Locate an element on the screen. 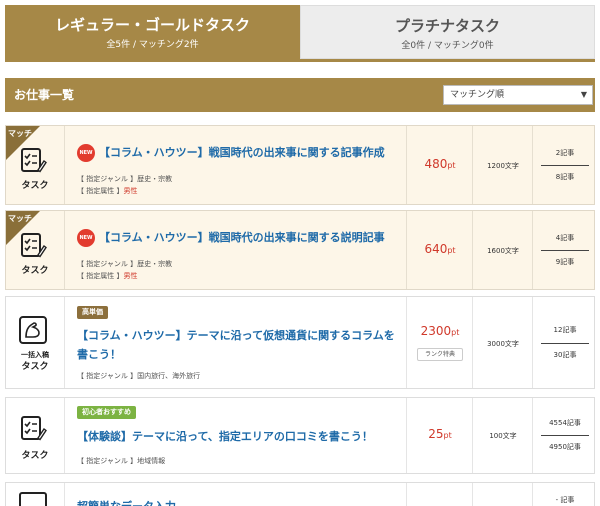 The image size is (600, 506). price-value: 25 is located at coordinates (436, 434).